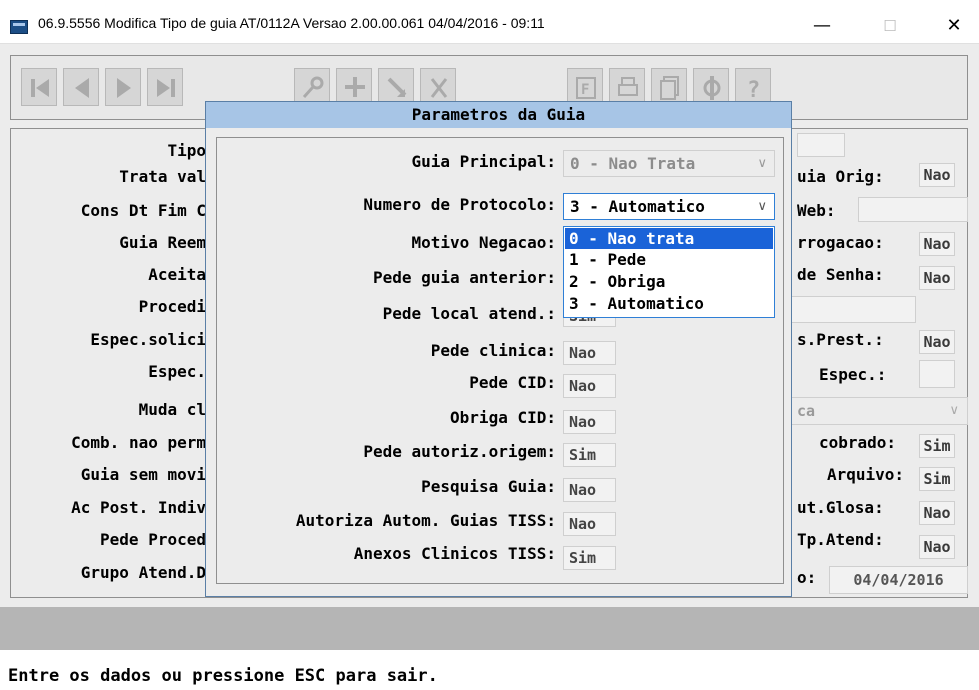 Image resolution: width=979 pixels, height=690 pixels. What do you see at coordinates (589, 558) in the screenshot?
I see `value-anexos-clinicos-tiss: Sim` at bounding box center [589, 558].